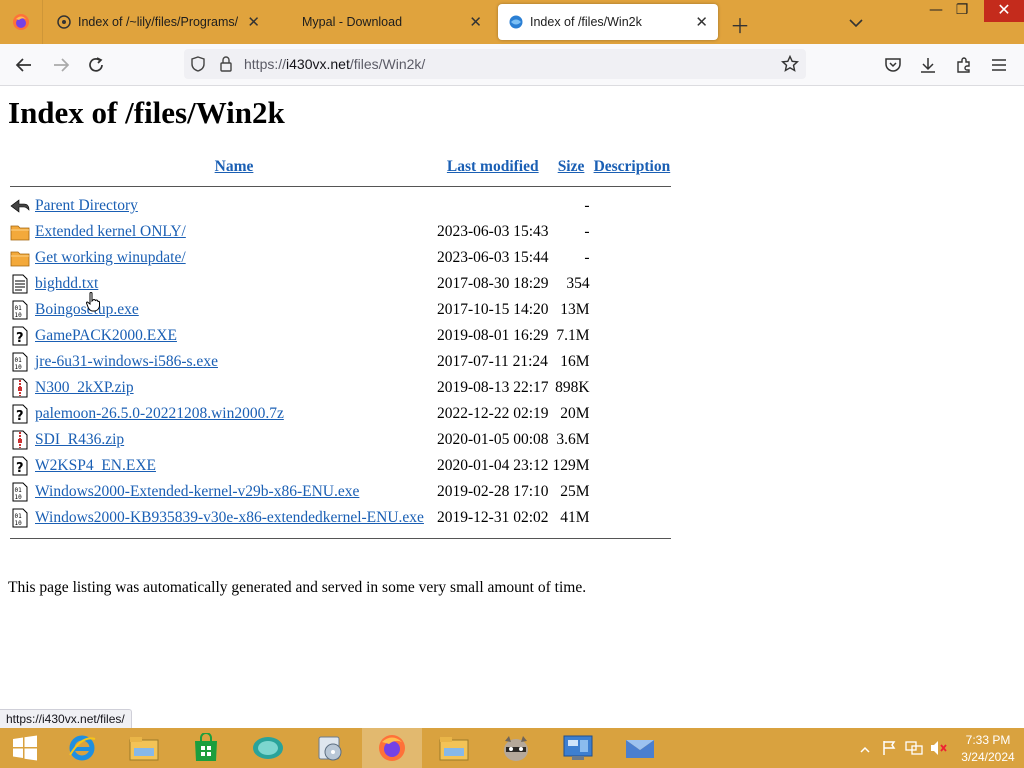 The height and width of the screenshot is (768, 1024). Describe the element at coordinates (61, 65) in the screenshot. I see `forward-arrow-icon` at that location.